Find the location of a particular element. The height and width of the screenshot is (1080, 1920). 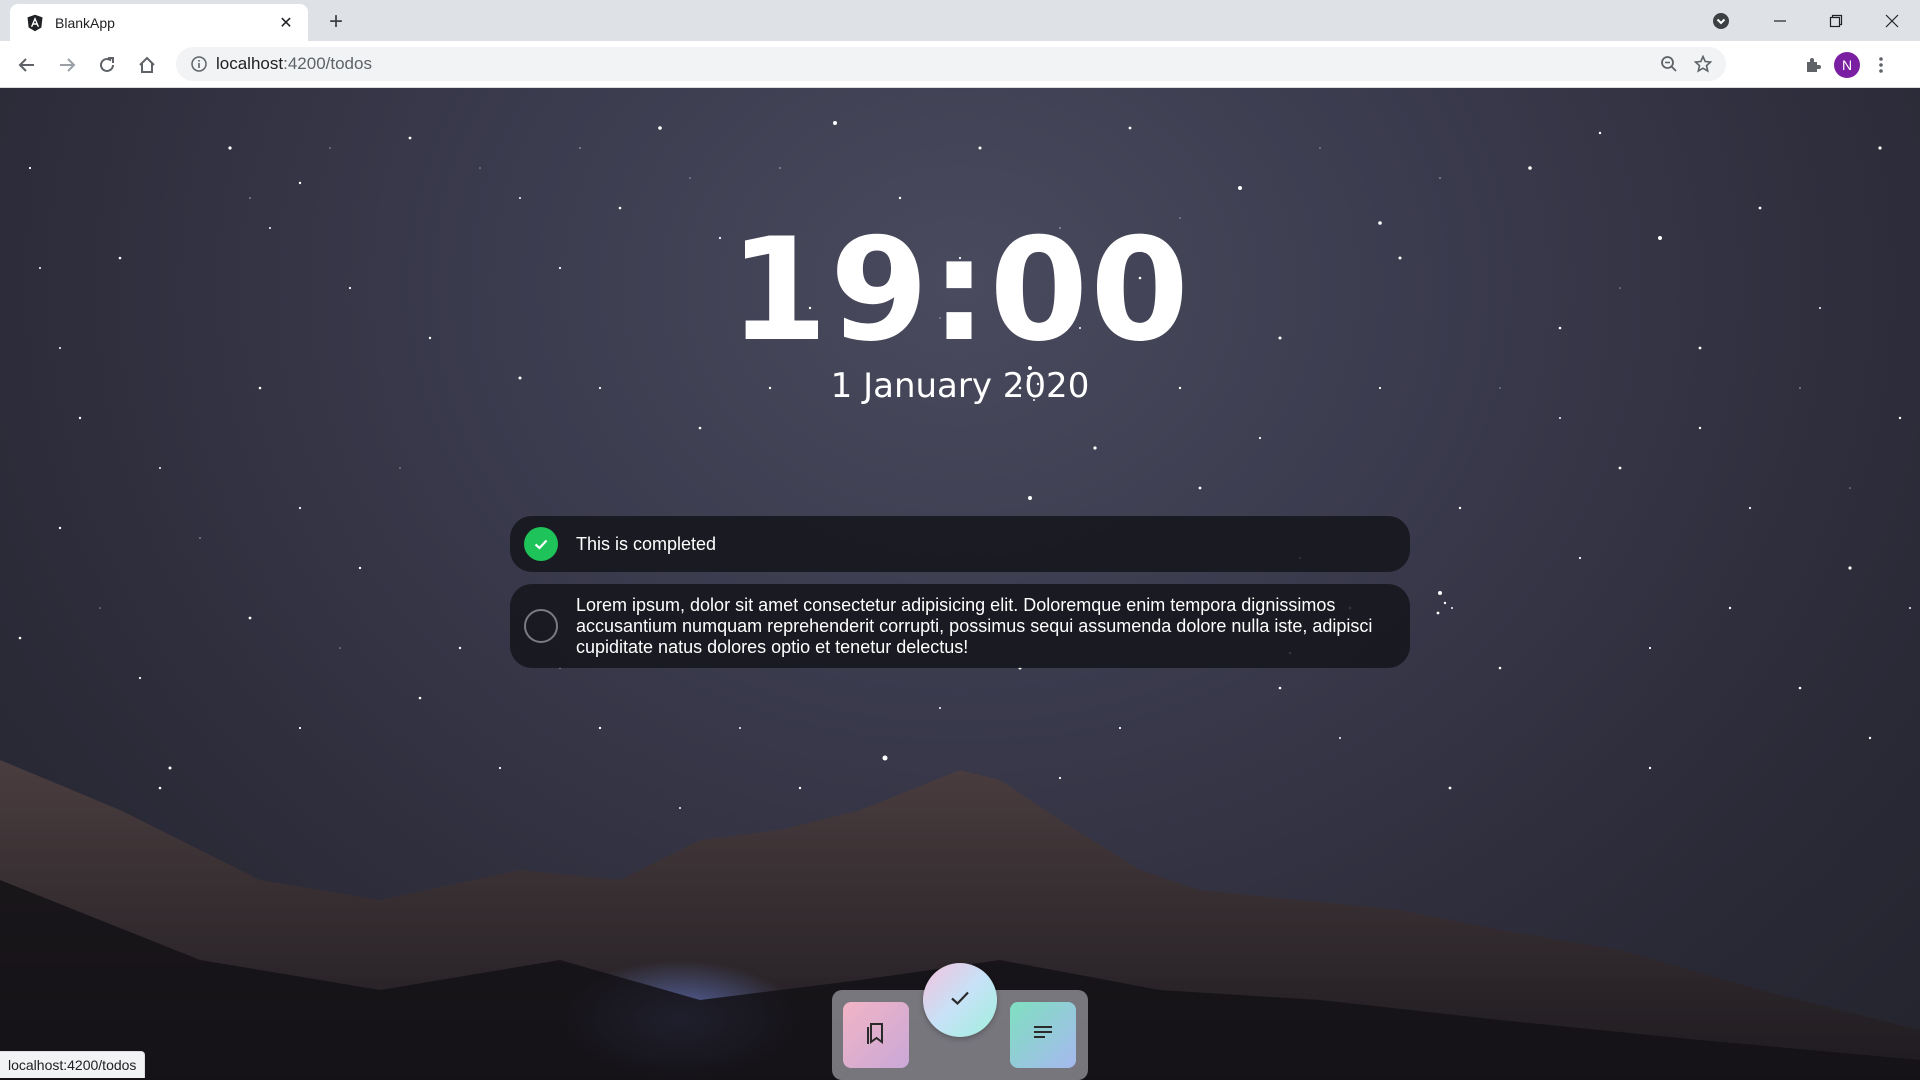

completed-check-icon is located at coordinates (541, 544).